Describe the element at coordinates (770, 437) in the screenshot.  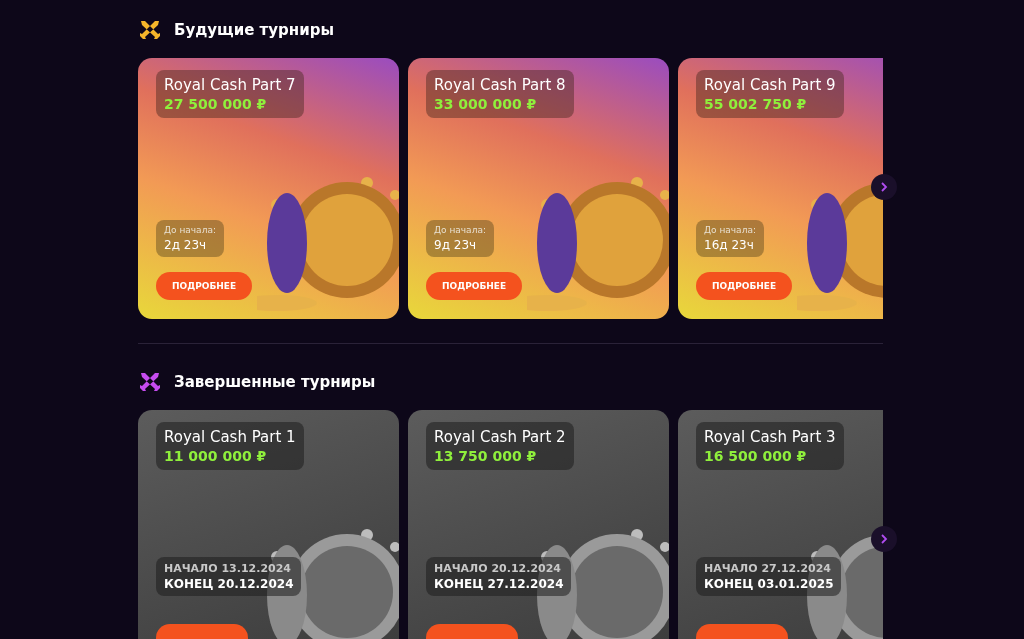
I see `tournament-name: Royal Cash Part 3` at that location.